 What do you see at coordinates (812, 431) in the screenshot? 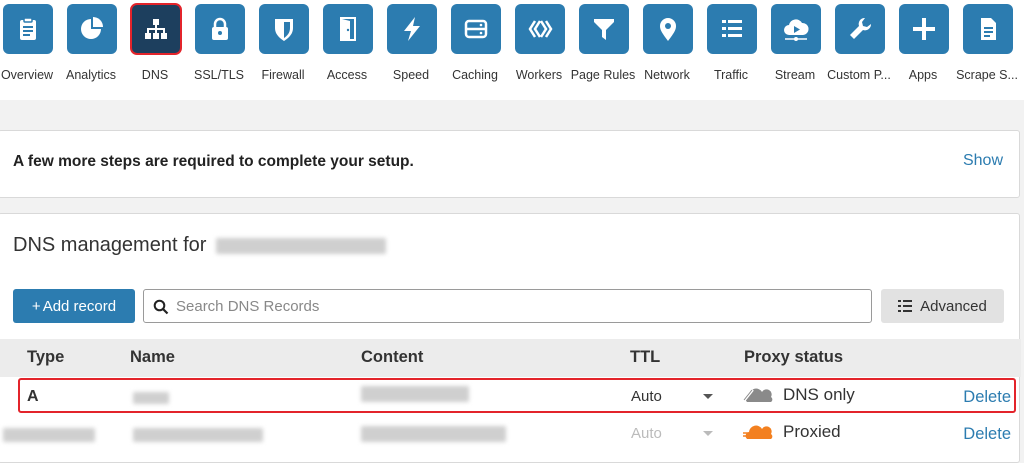
I see `proxy-status-label: Proxied` at bounding box center [812, 431].